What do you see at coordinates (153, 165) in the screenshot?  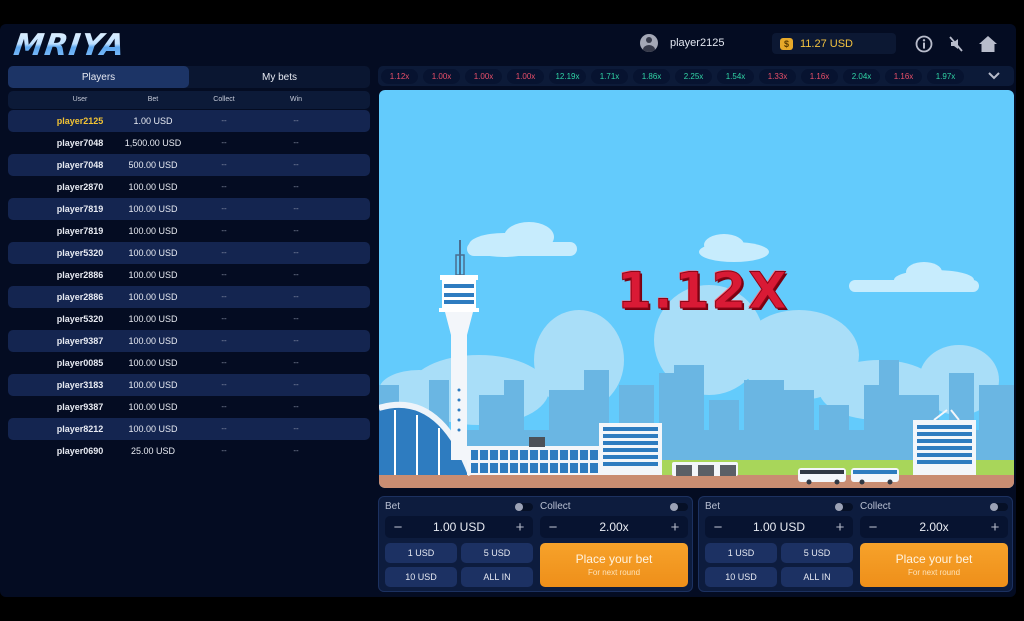 I see `bet-amount: 500.00 USD` at bounding box center [153, 165].